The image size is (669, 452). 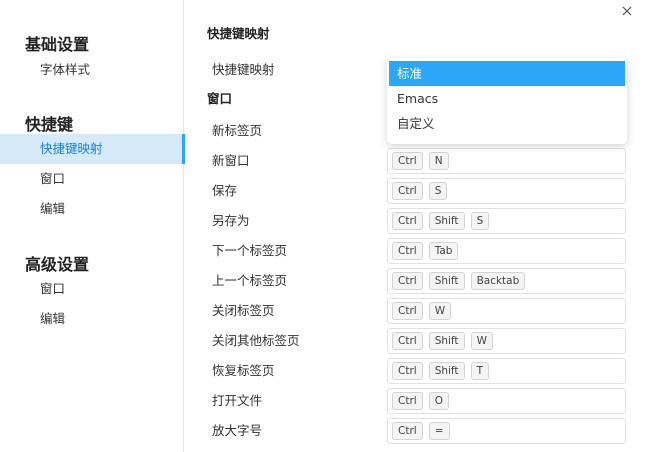 I want to click on shortcut-label: 放大字号, so click(x=237, y=430).